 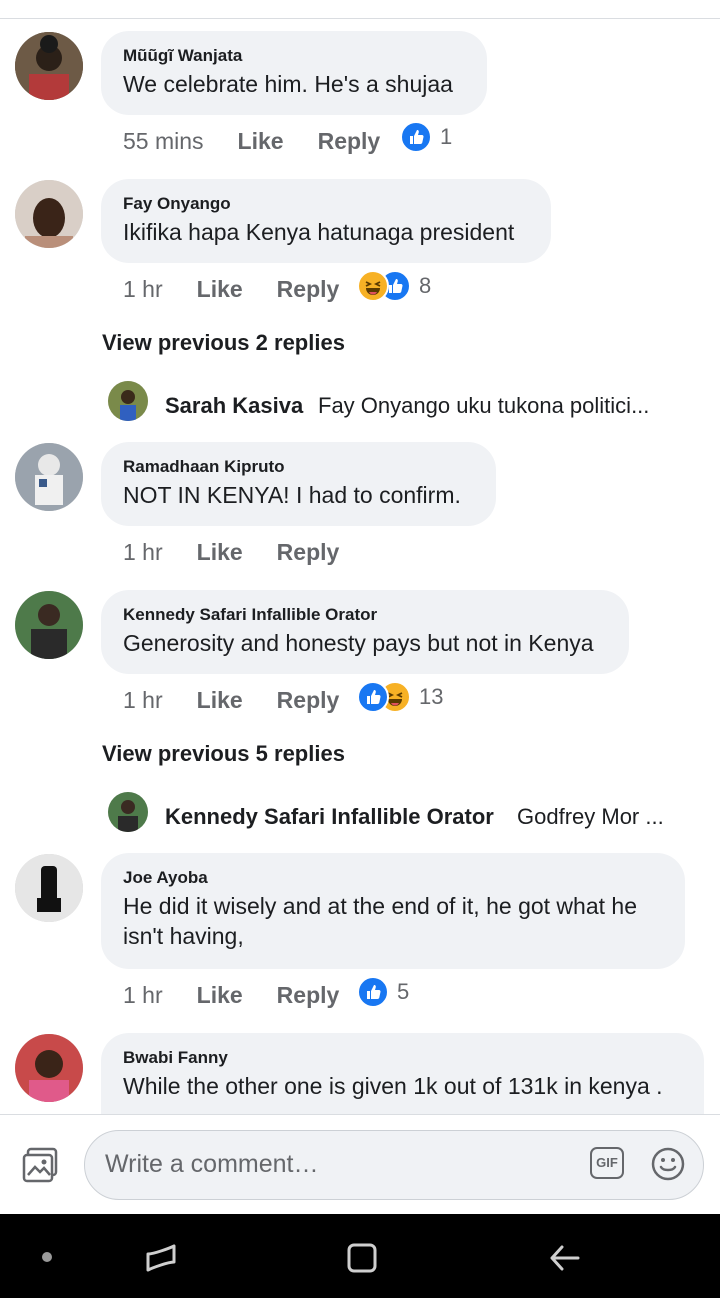 I want to click on system-navigation-bar, so click(x=360, y=1256).